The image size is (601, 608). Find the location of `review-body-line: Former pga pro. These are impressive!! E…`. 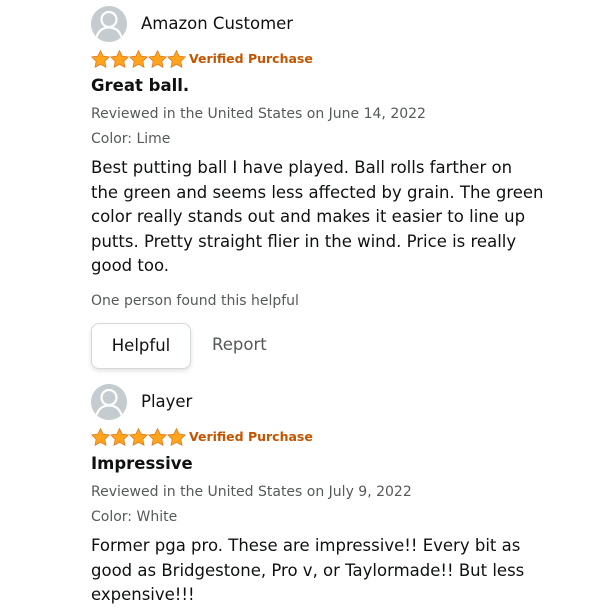

review-body-line: Former pga pro. These are impressive!! E… is located at coordinates (306, 545).